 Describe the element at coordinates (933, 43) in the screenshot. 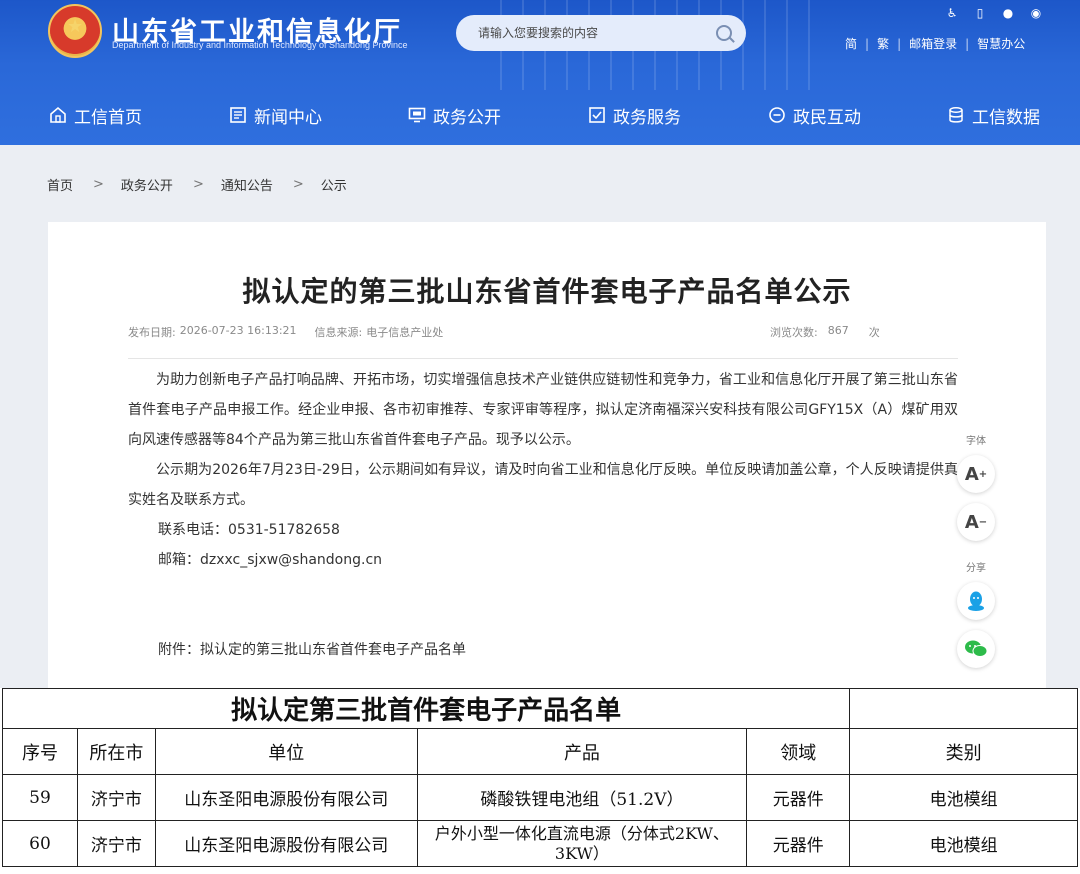

I see `link-mail-login: 邮箱登录` at that location.